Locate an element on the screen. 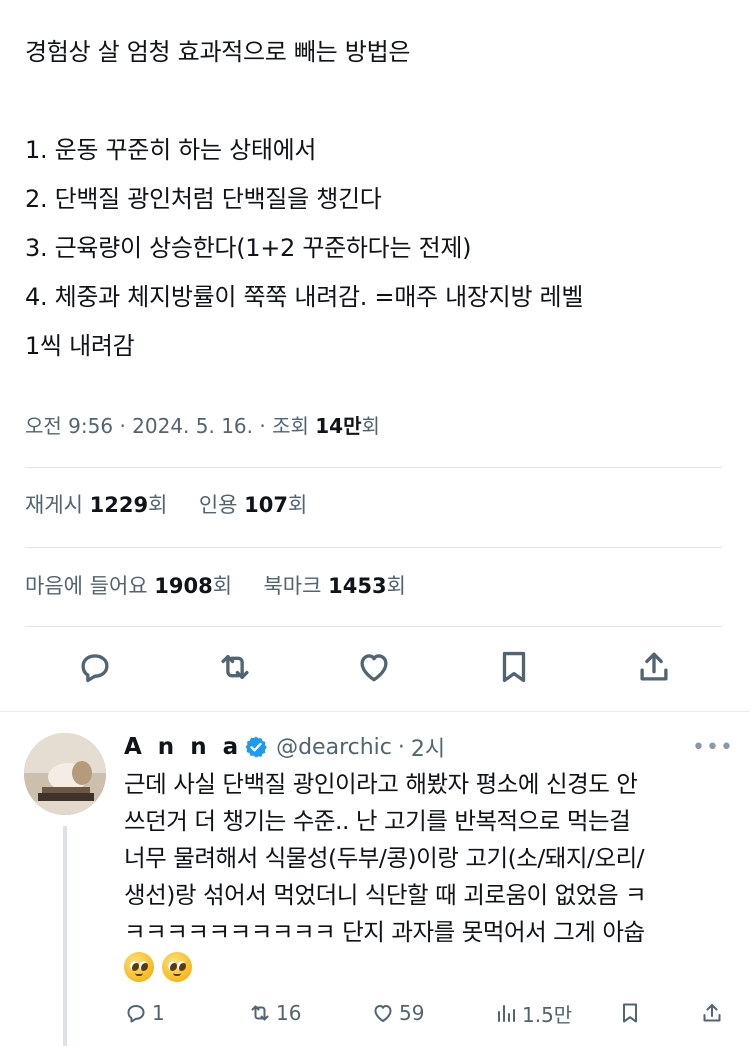 This screenshot has width=750, height=1046. post-line: 3. 근육량이 상승한다(1+2 꾸준하다는 전제) is located at coordinates (248, 248).